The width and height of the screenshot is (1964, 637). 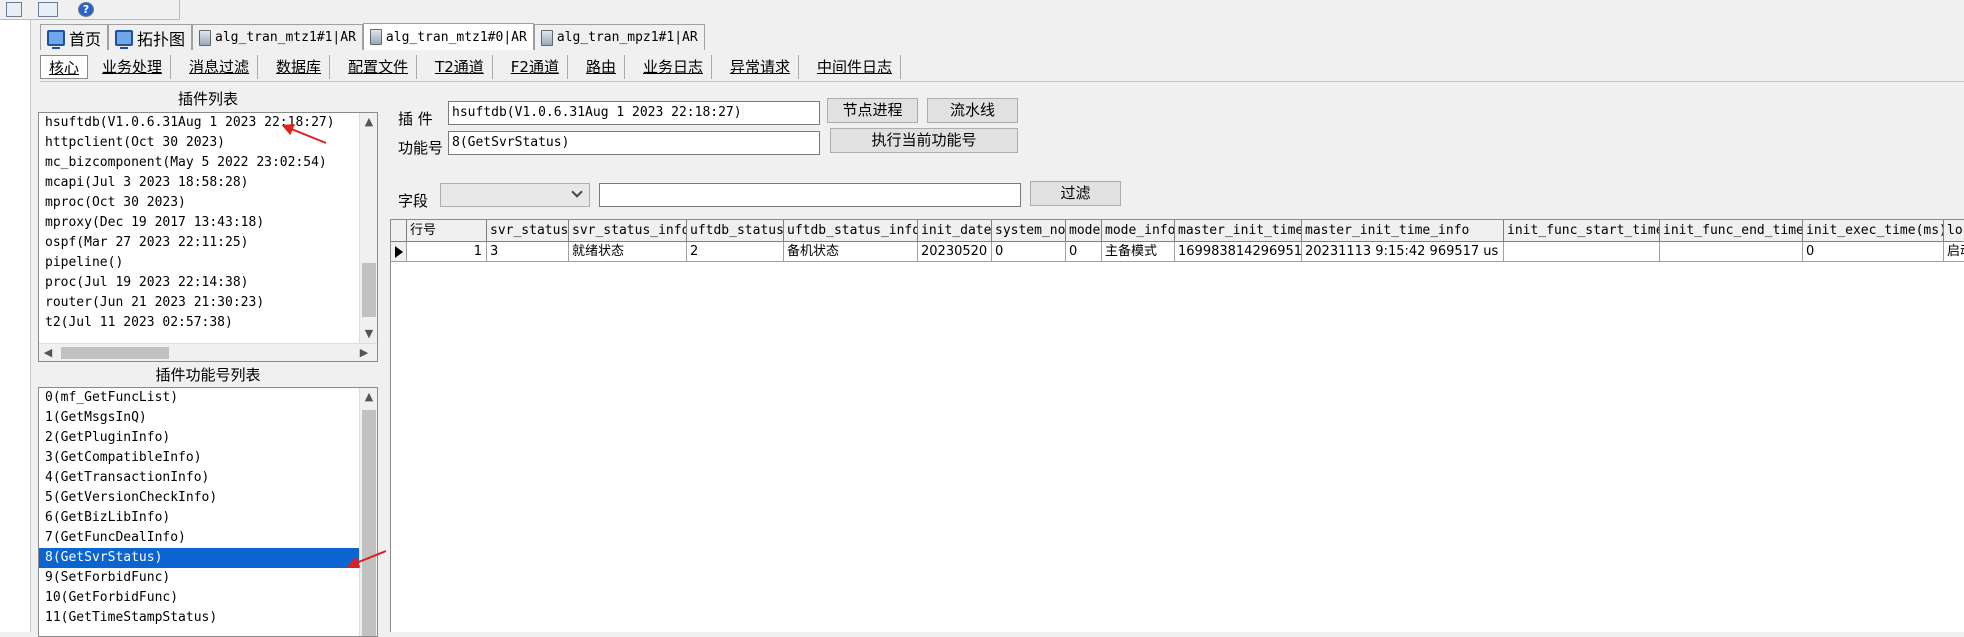 I want to click on tab-home: 首页, so click(x=74, y=37).